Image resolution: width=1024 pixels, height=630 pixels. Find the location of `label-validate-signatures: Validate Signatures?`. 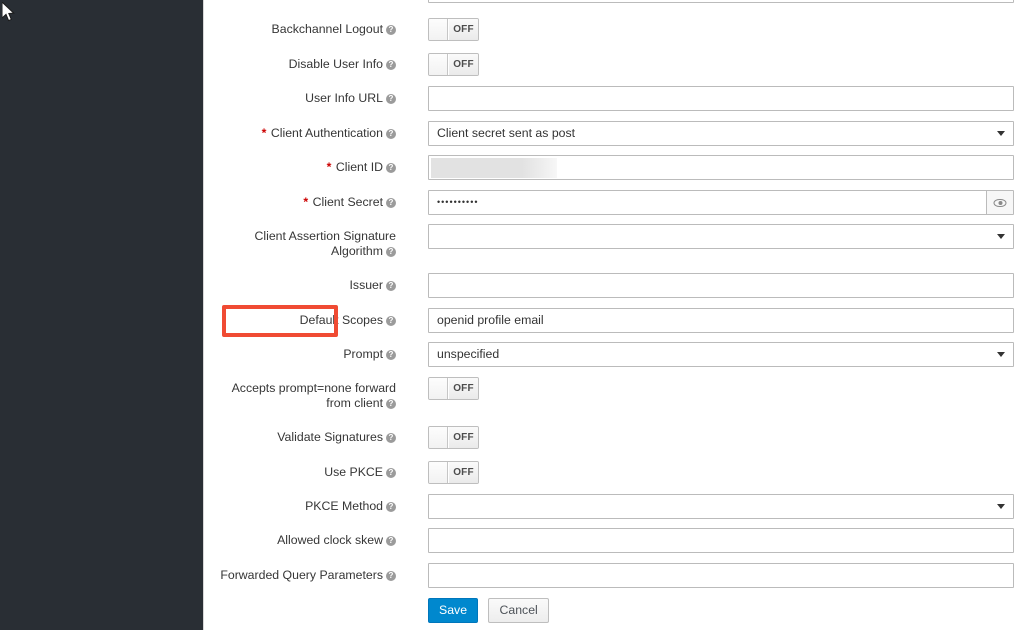

label-validate-signatures: Validate Signatures? is located at coordinates (300, 437).